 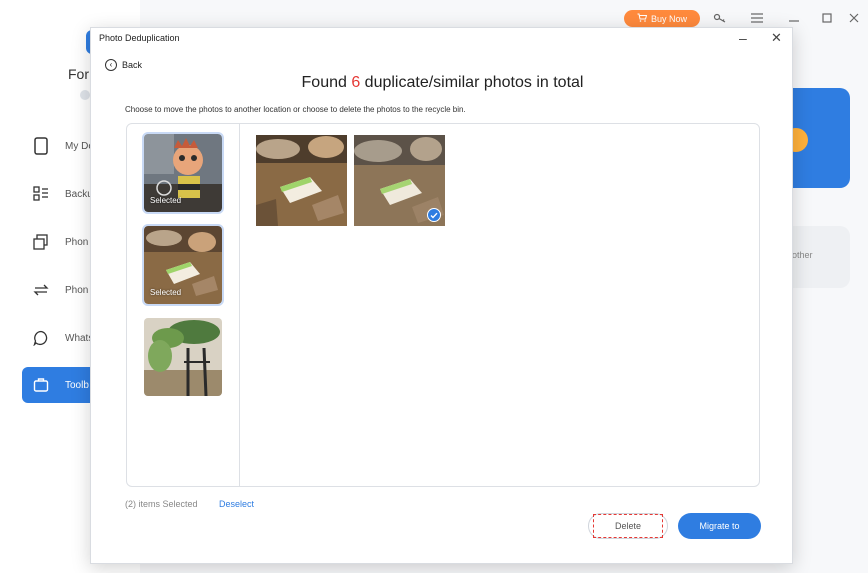 What do you see at coordinates (111, 65) in the screenshot?
I see `back-arrow-icon: ‹` at bounding box center [111, 65].